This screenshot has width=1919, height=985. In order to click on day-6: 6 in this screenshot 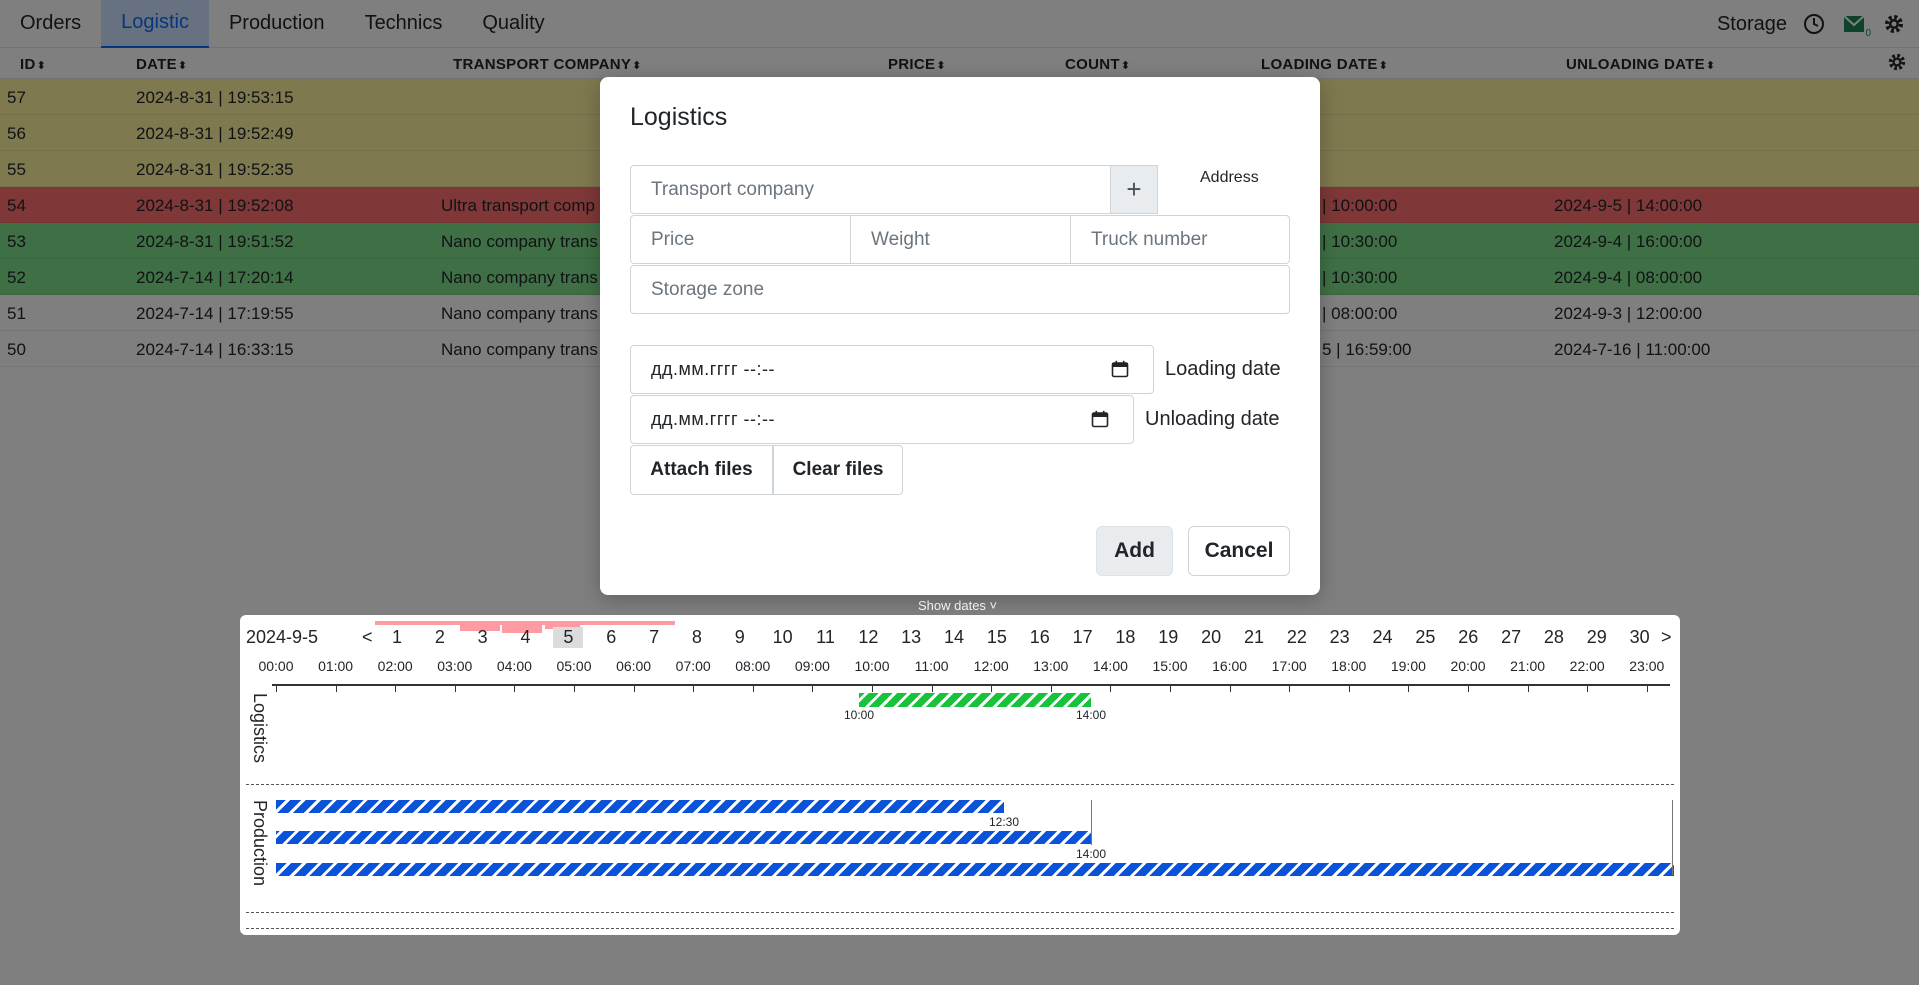, I will do `click(611, 637)`.